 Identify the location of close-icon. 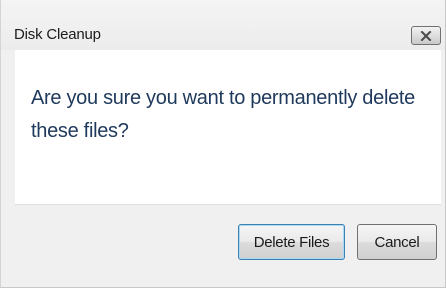
(426, 35).